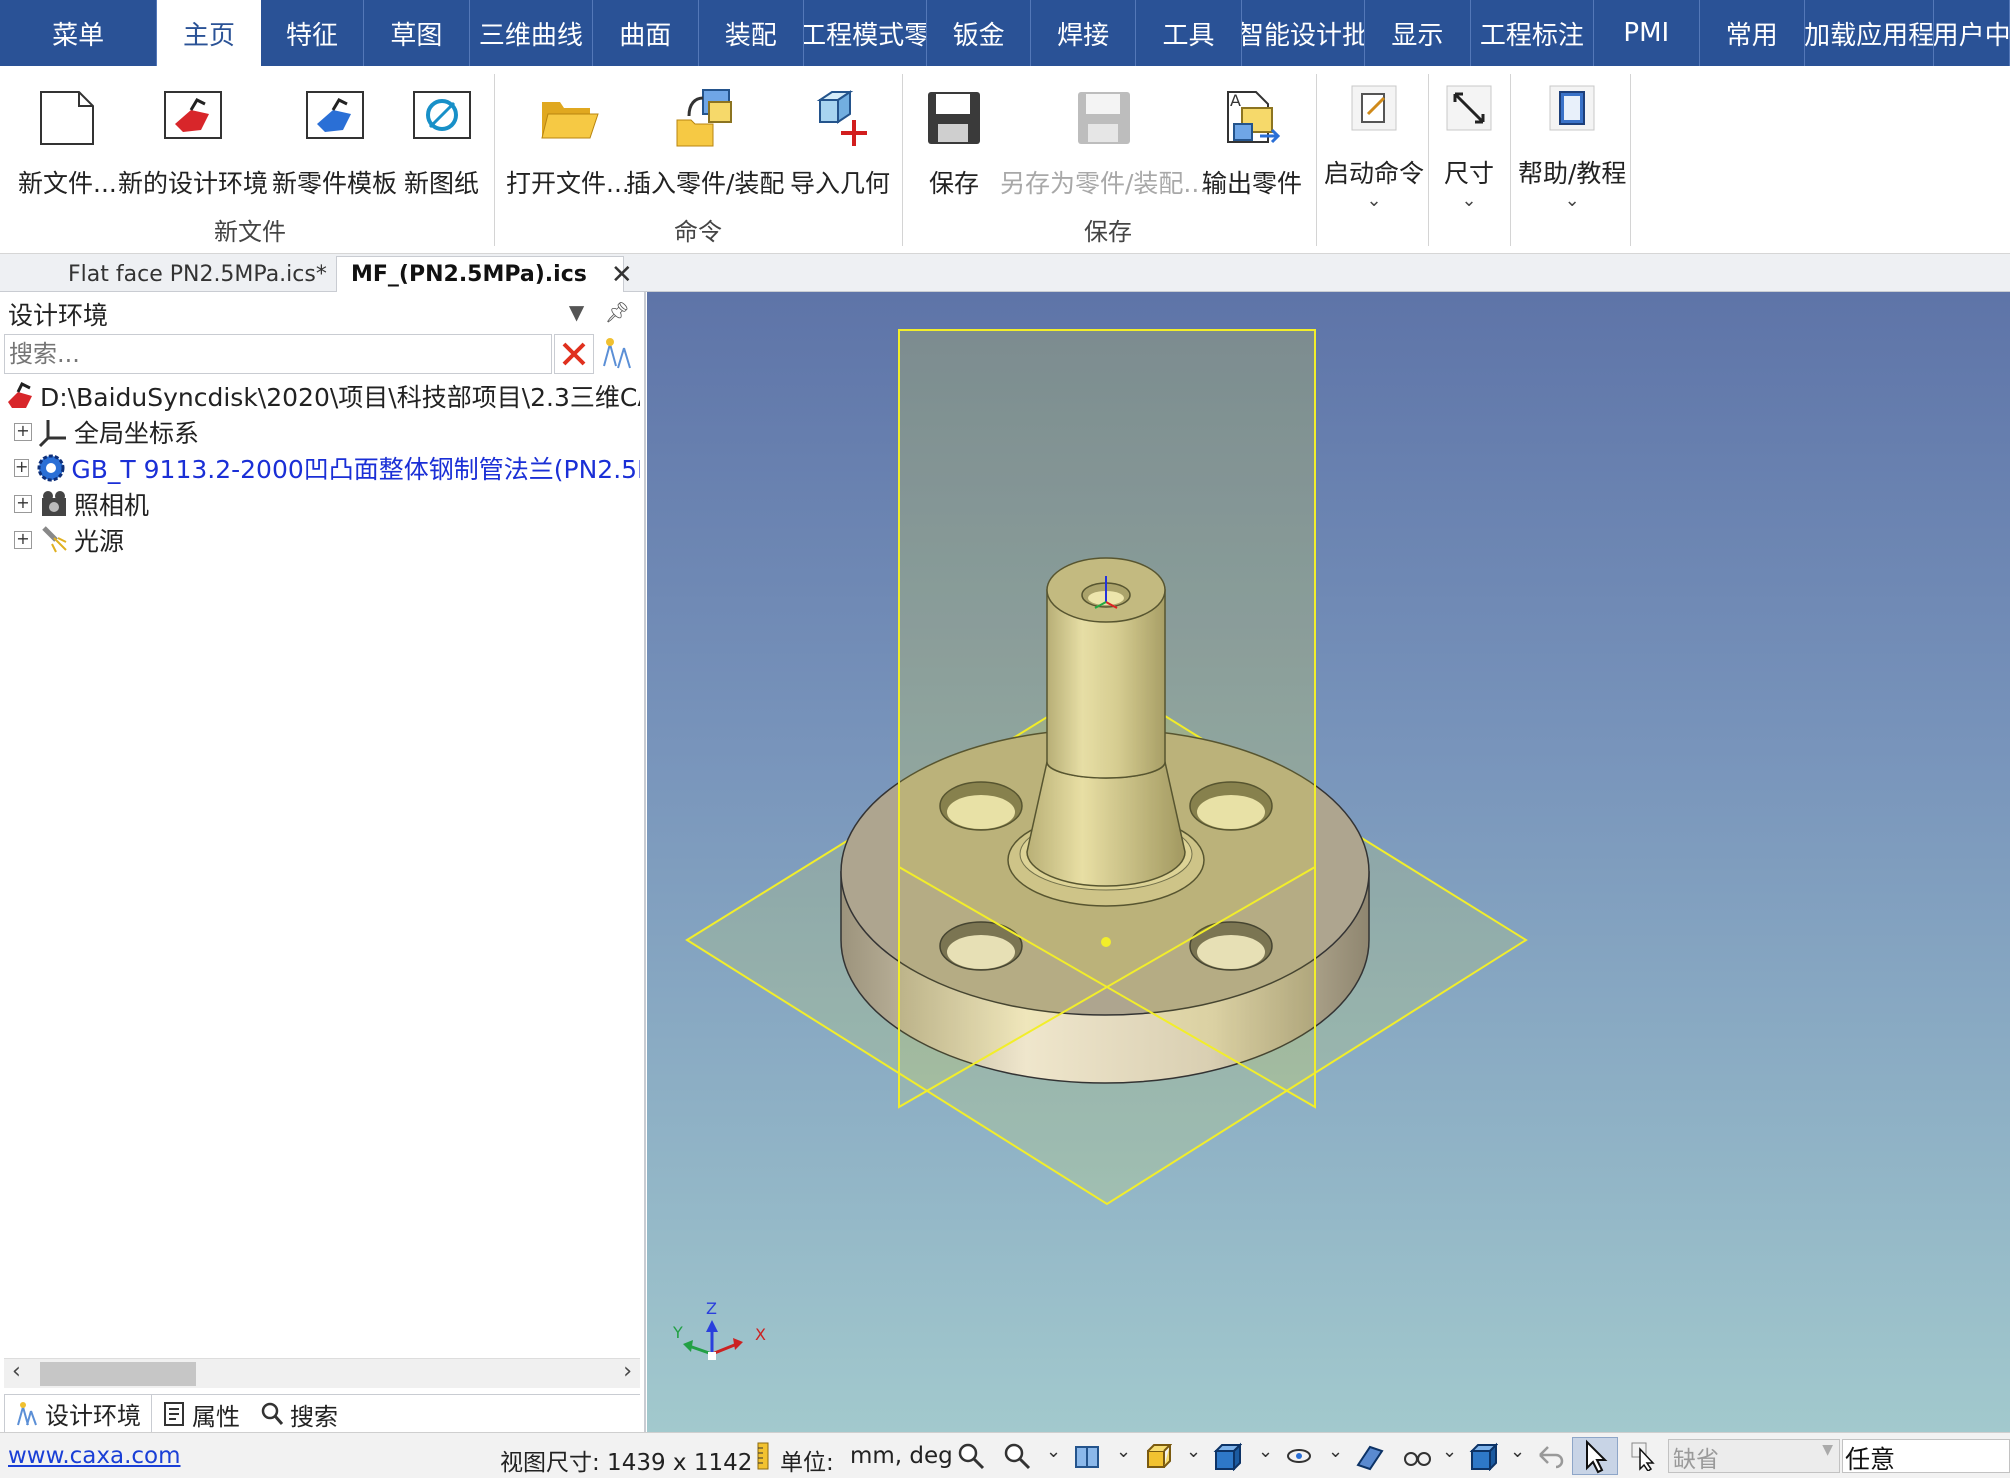 The height and width of the screenshot is (1480, 2010). What do you see at coordinates (51, 468) in the screenshot?
I see `part-gear-icon` at bounding box center [51, 468].